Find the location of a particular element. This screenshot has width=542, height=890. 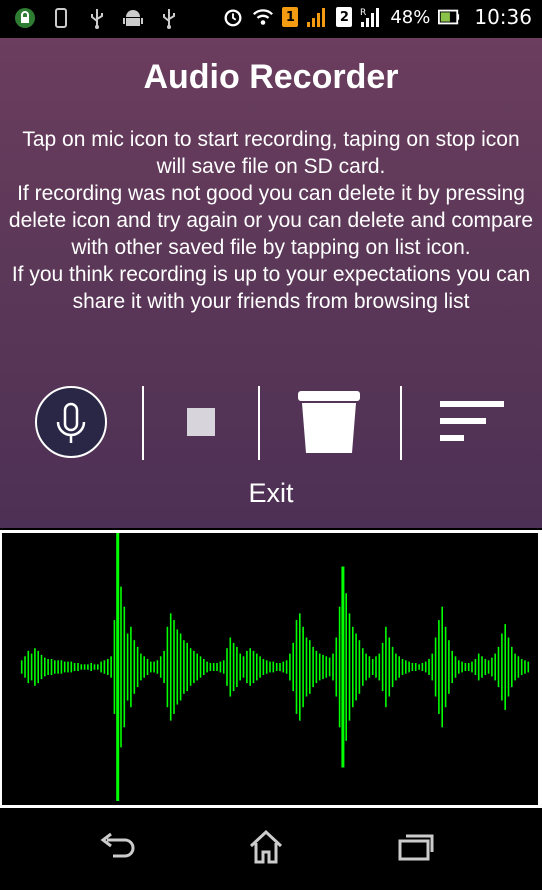

list-icon is located at coordinates (471, 424).